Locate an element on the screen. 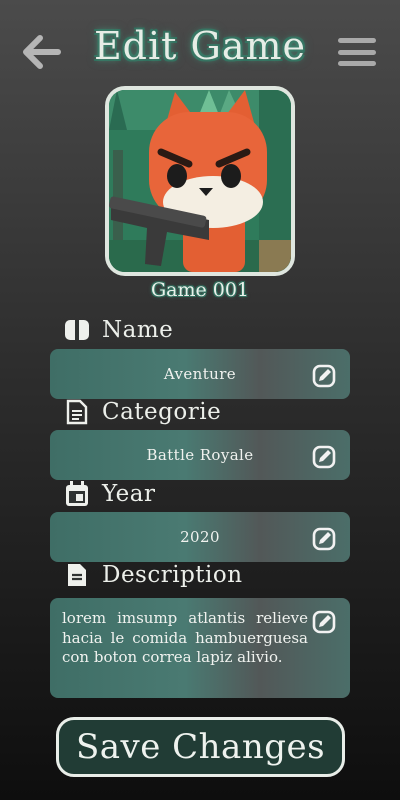  name-label: Name is located at coordinates (118, 330).